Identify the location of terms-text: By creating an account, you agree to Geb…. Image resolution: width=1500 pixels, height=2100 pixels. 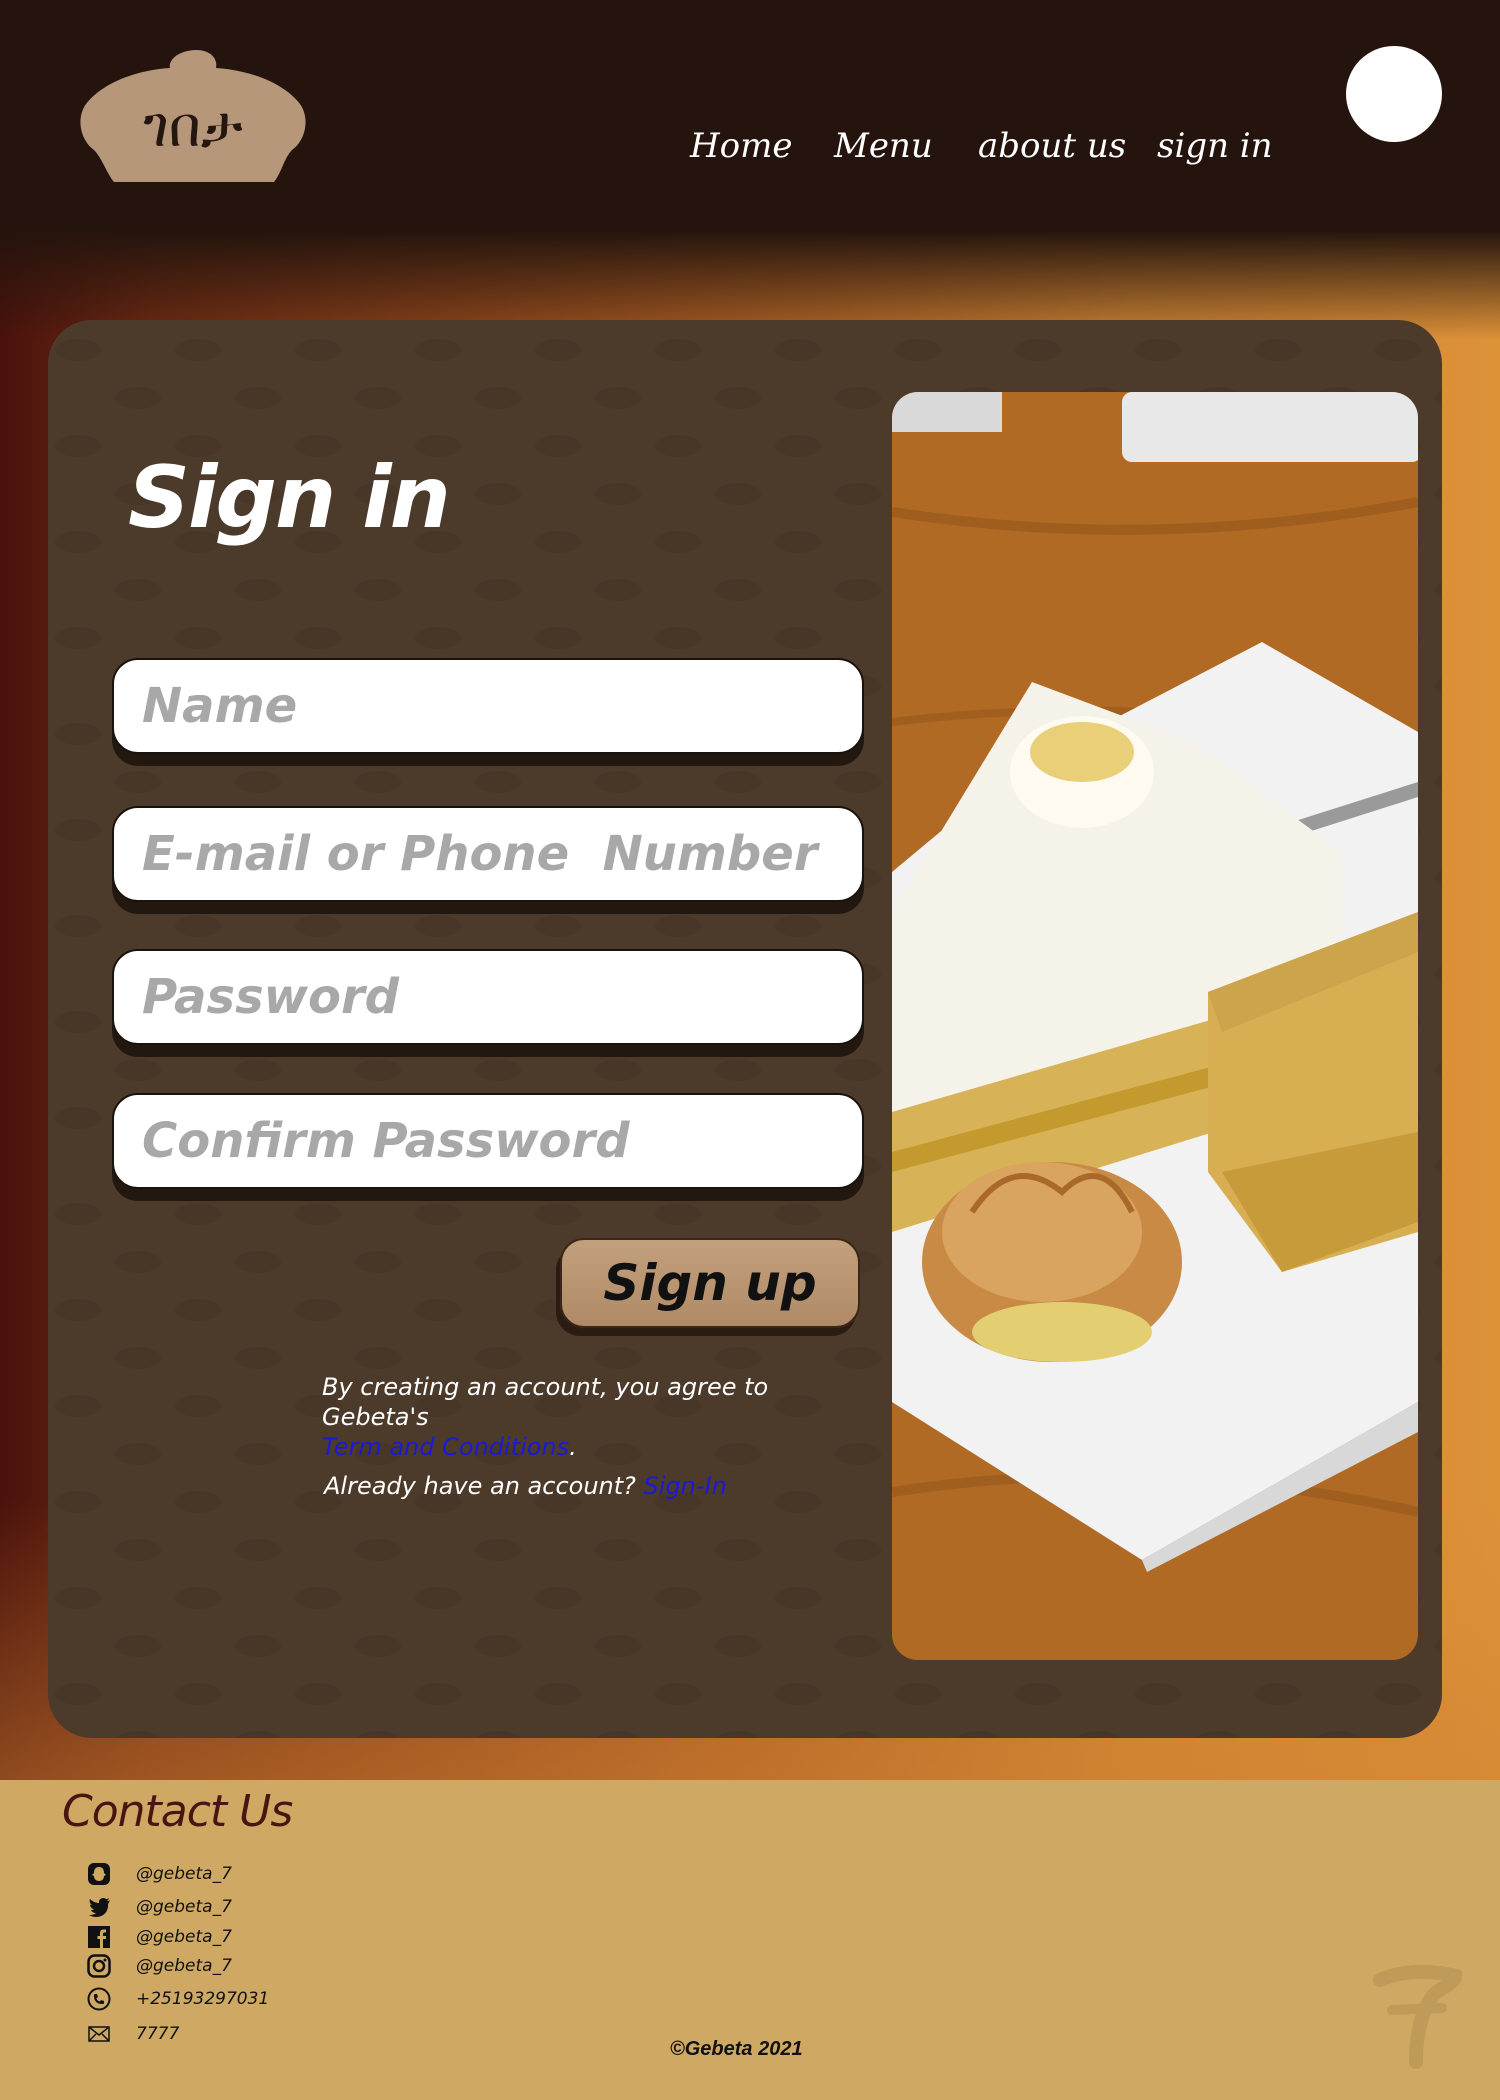
(545, 1402).